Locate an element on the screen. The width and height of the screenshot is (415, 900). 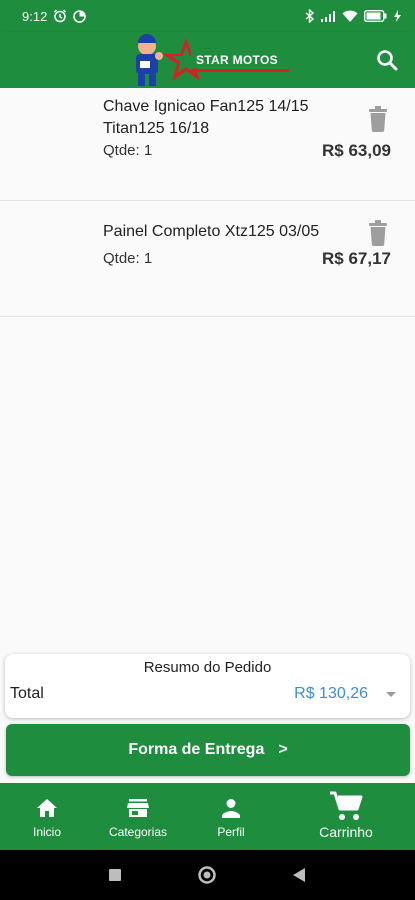
battery-icon is located at coordinates (376, 16).